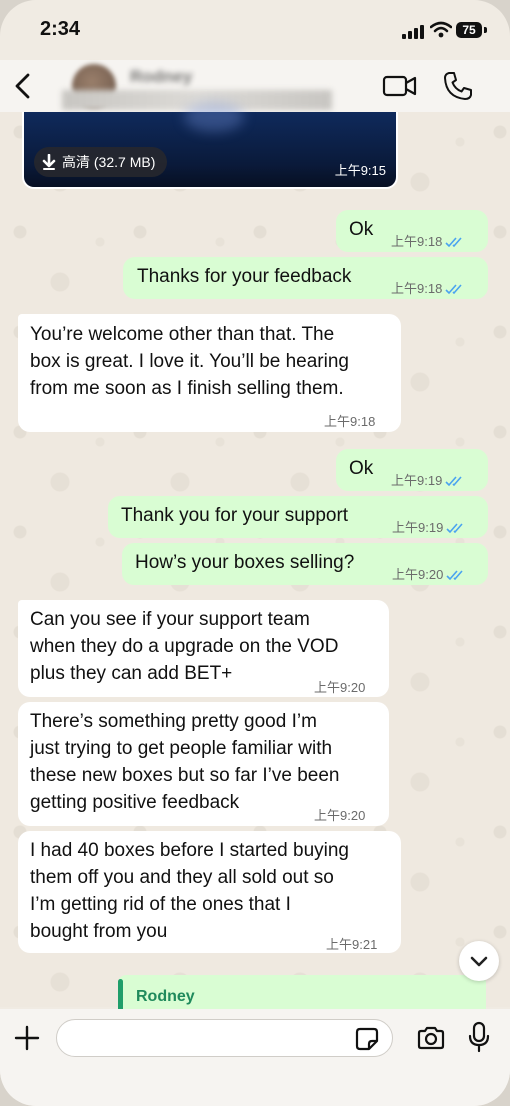 The height and width of the screenshot is (1106, 510). Describe the element at coordinates (367, 1039) in the screenshot. I see `sticker-icon` at that location.